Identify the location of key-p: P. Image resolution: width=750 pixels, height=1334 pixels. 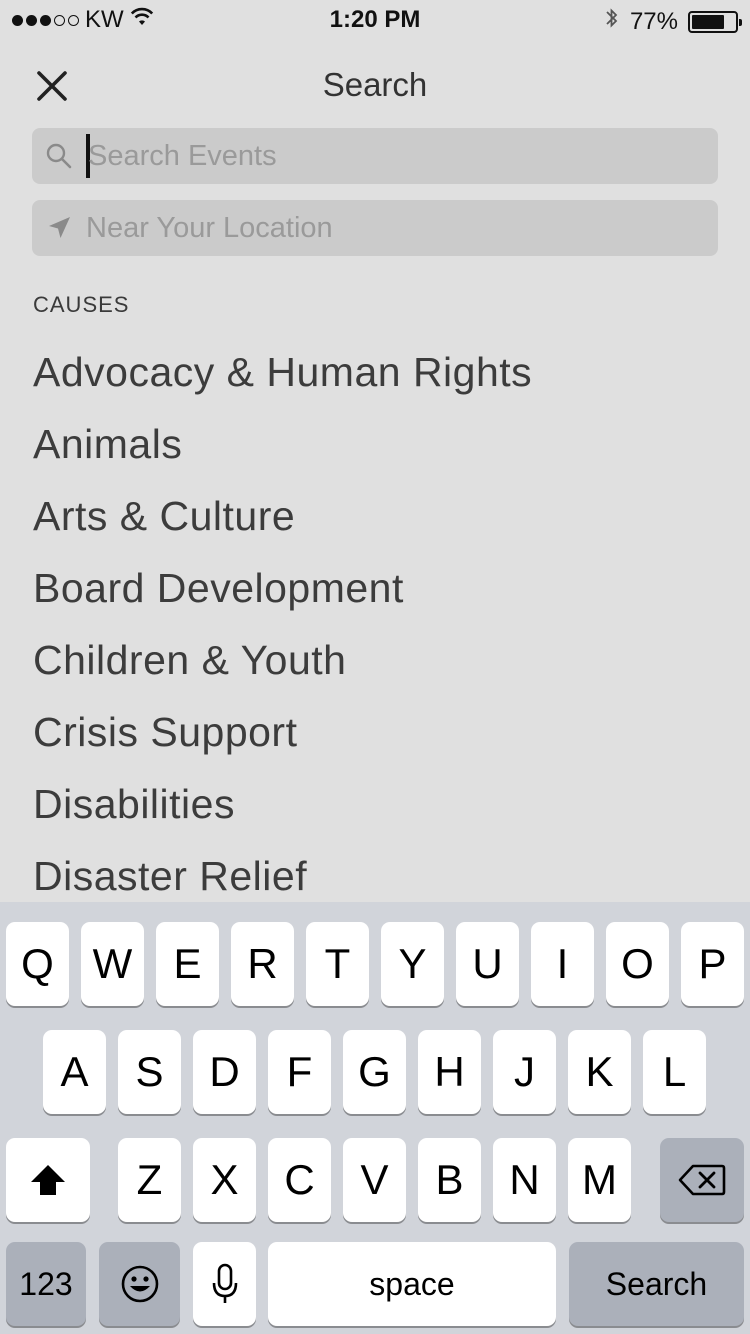
(712, 964).